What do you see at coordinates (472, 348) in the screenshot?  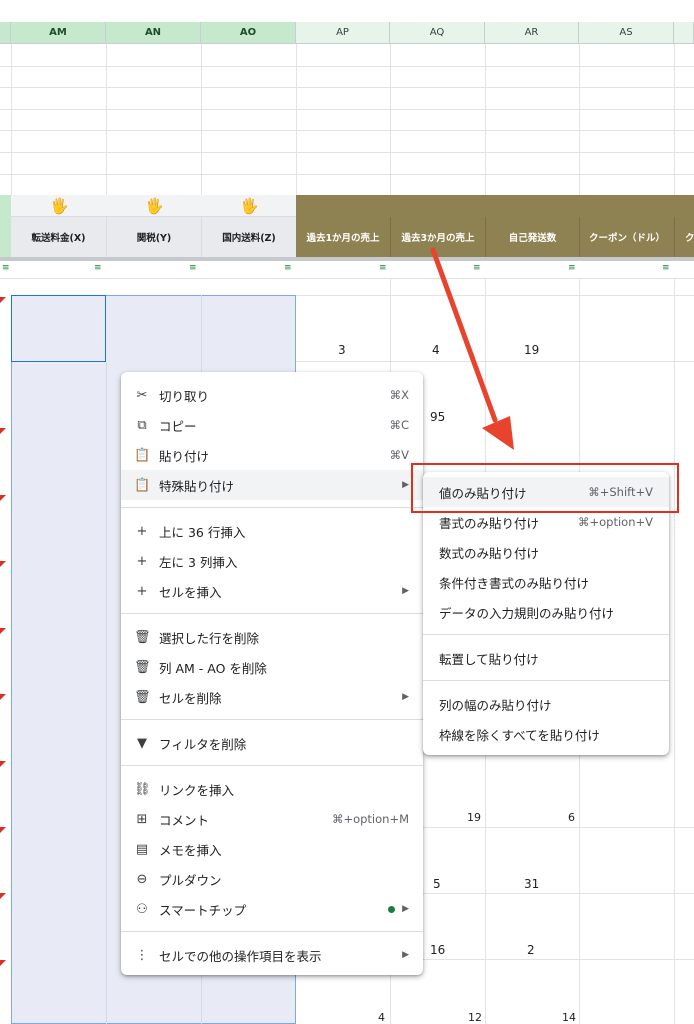 I see `annotation-arrow` at bounding box center [472, 348].